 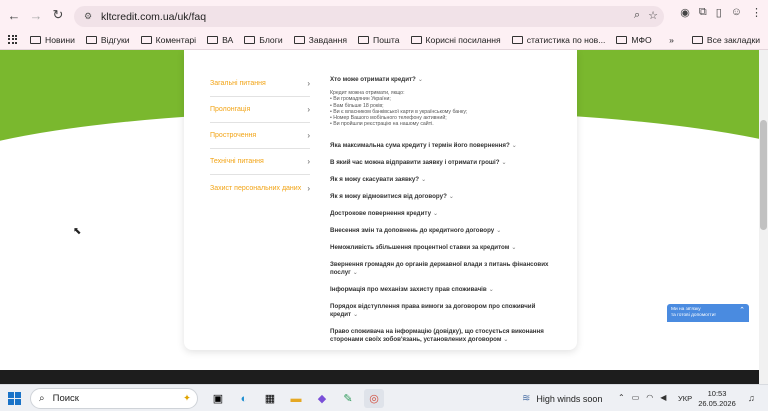 I want to click on language-indicator: УКР, so click(x=685, y=398).